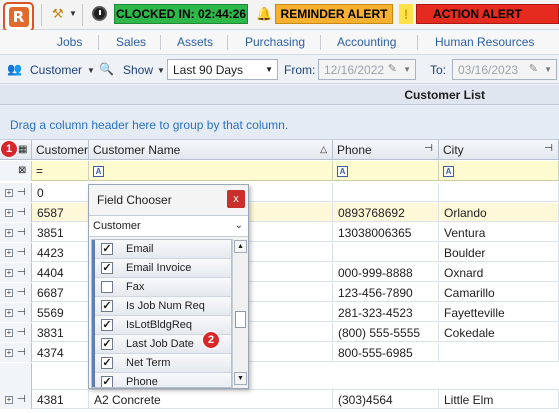 This screenshot has height=413, width=559. I want to click on column-header-city: City ⊣, so click(499, 150).